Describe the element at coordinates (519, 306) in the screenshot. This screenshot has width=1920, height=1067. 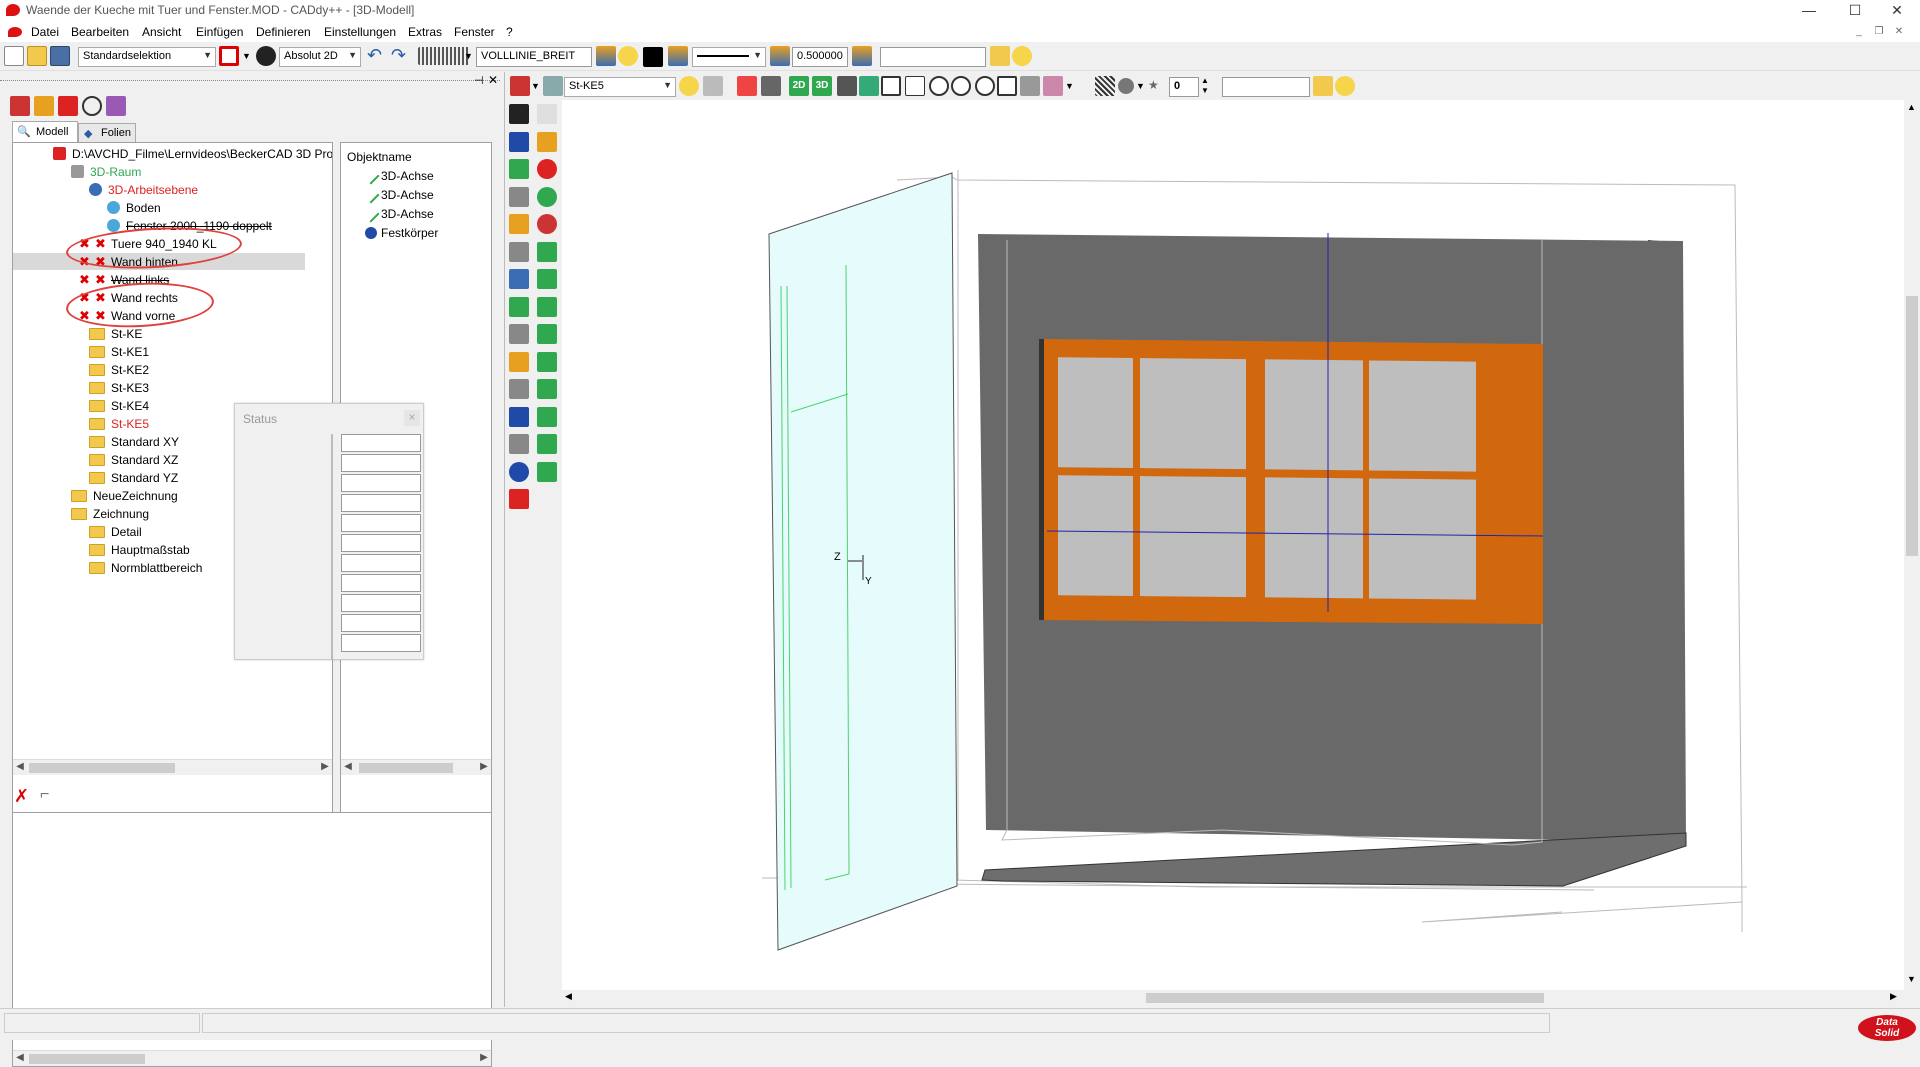
I see `pen-green-icon` at that location.